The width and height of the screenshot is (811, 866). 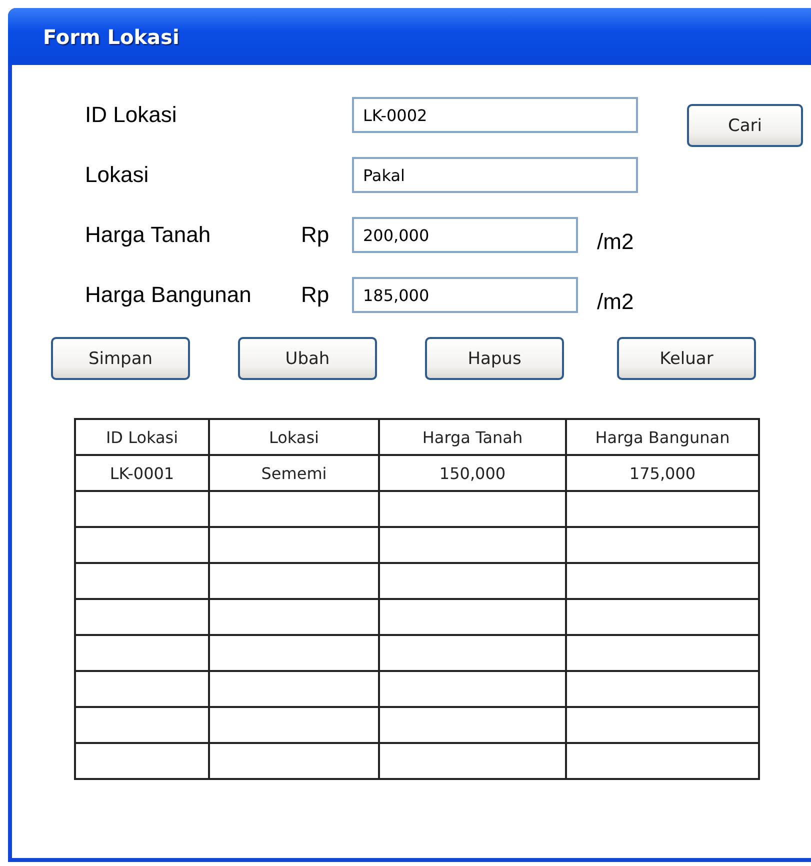 What do you see at coordinates (120, 358) in the screenshot?
I see `action-button: Simpan` at bounding box center [120, 358].